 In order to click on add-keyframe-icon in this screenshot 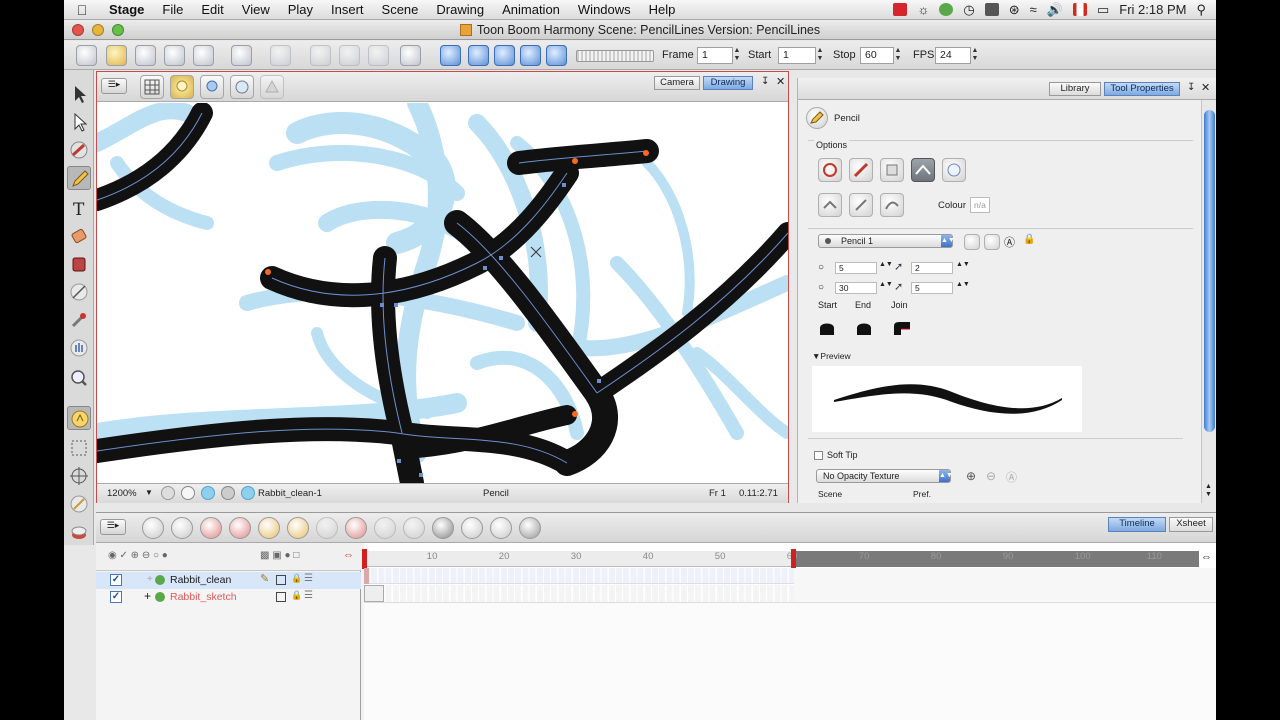, I will do `click(211, 528)`.